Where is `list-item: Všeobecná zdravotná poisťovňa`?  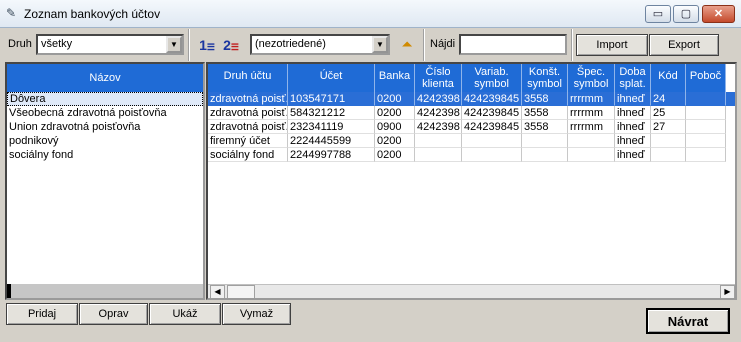 list-item: Všeobecná zdravotná poisťovňa is located at coordinates (105, 113).